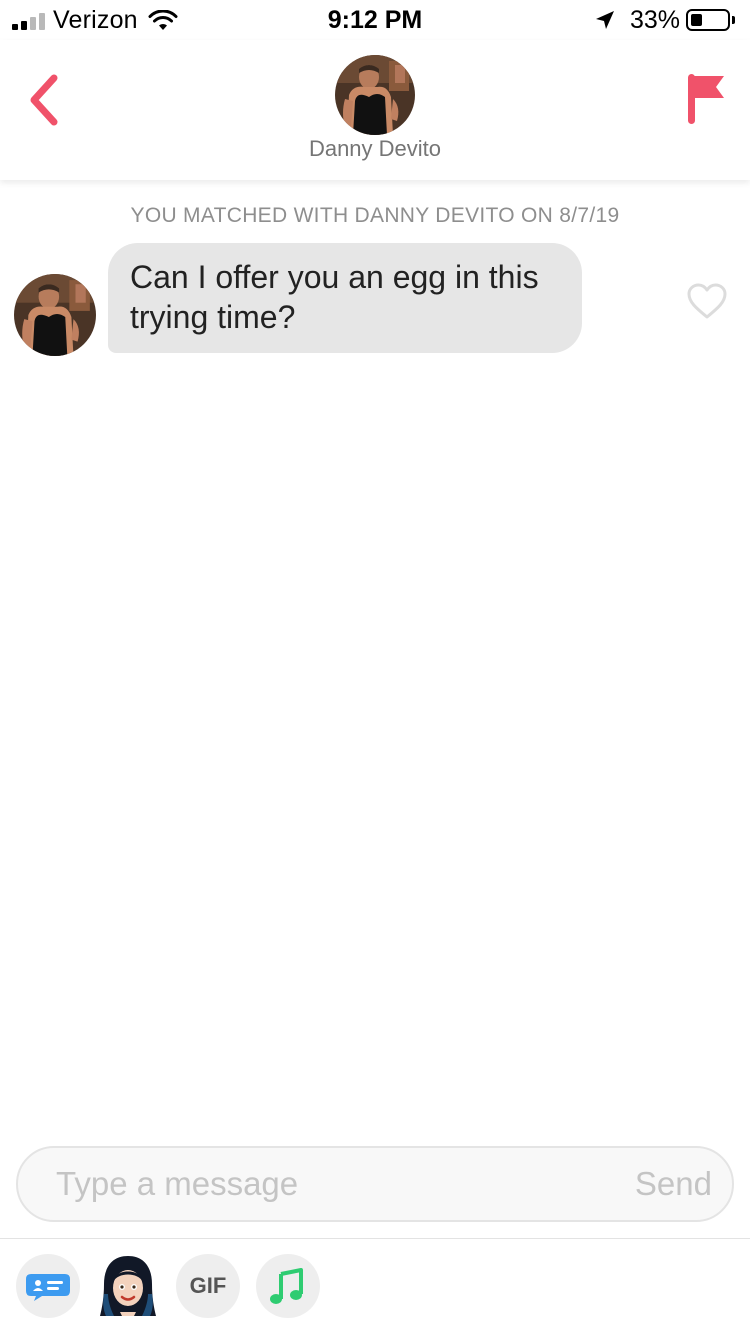 Image resolution: width=750 pixels, height=1334 pixels. I want to click on contact-name: Danny Devito, so click(375, 149).